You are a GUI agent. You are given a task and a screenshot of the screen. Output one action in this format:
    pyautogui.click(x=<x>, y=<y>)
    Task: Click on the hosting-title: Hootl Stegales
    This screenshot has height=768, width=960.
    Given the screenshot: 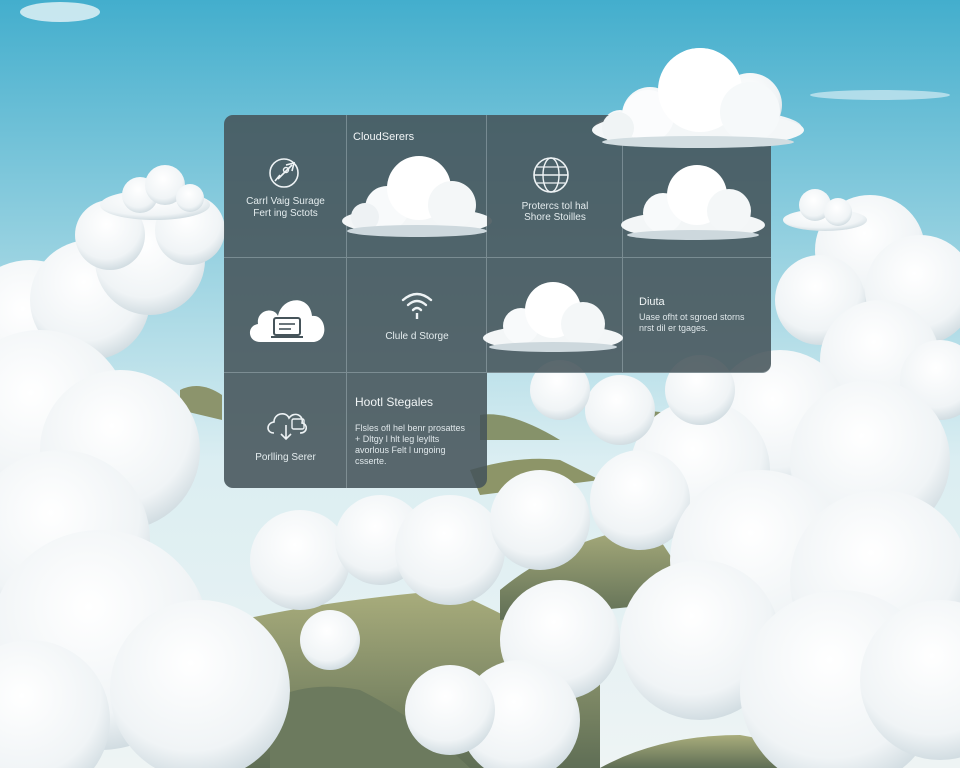 What is the action you would take?
    pyautogui.click(x=394, y=402)
    